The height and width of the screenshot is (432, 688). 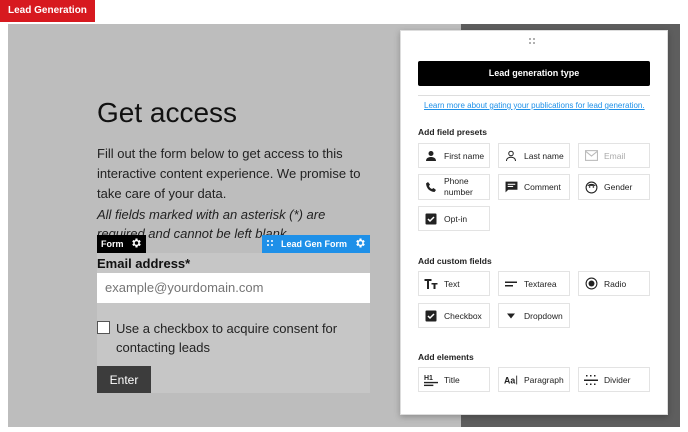 I want to click on custom-section-title: Add custom fields, so click(x=455, y=261).